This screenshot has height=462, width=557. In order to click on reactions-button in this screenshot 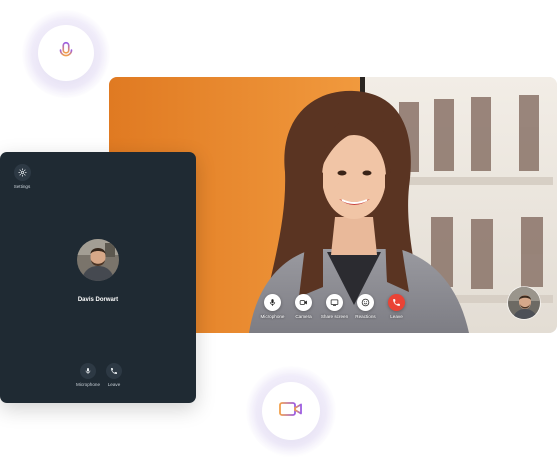, I will do `click(365, 302)`.